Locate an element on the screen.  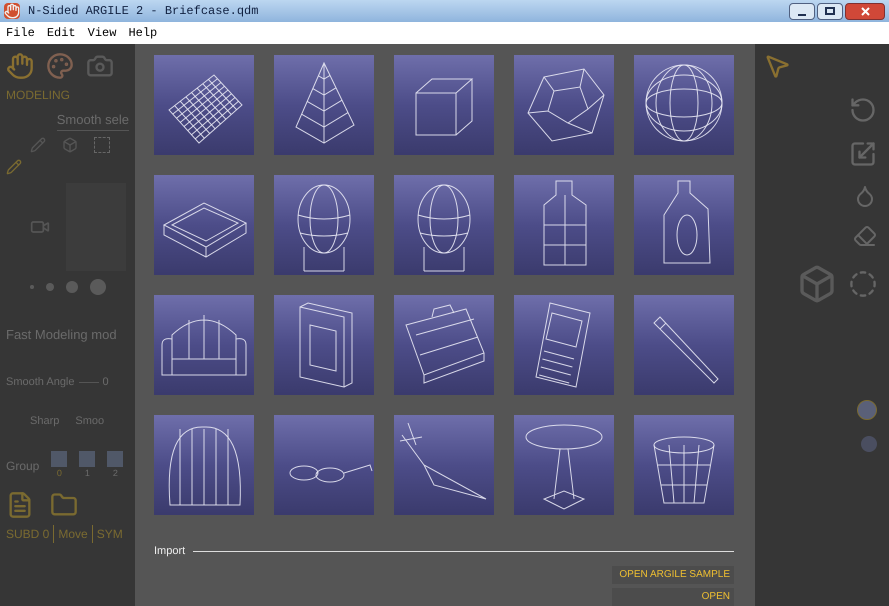
group-number: 0 is located at coordinates (59, 473).